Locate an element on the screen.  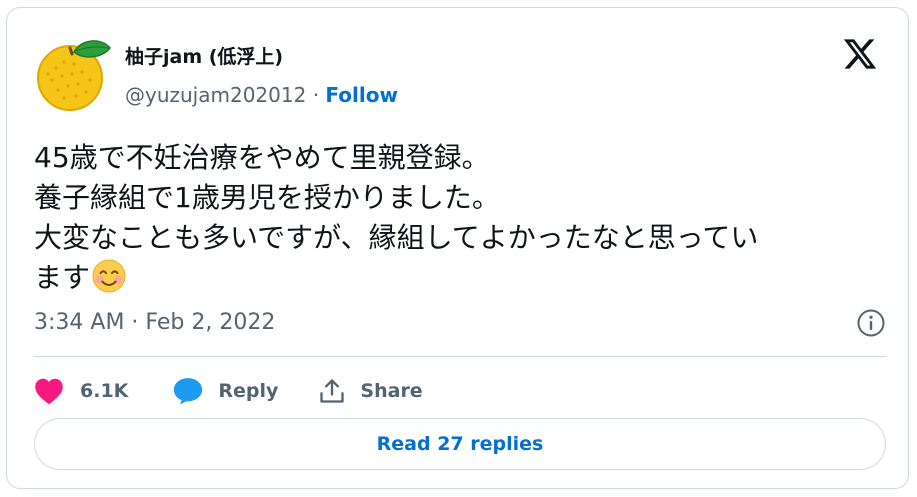
info-icon is located at coordinates (871, 323).